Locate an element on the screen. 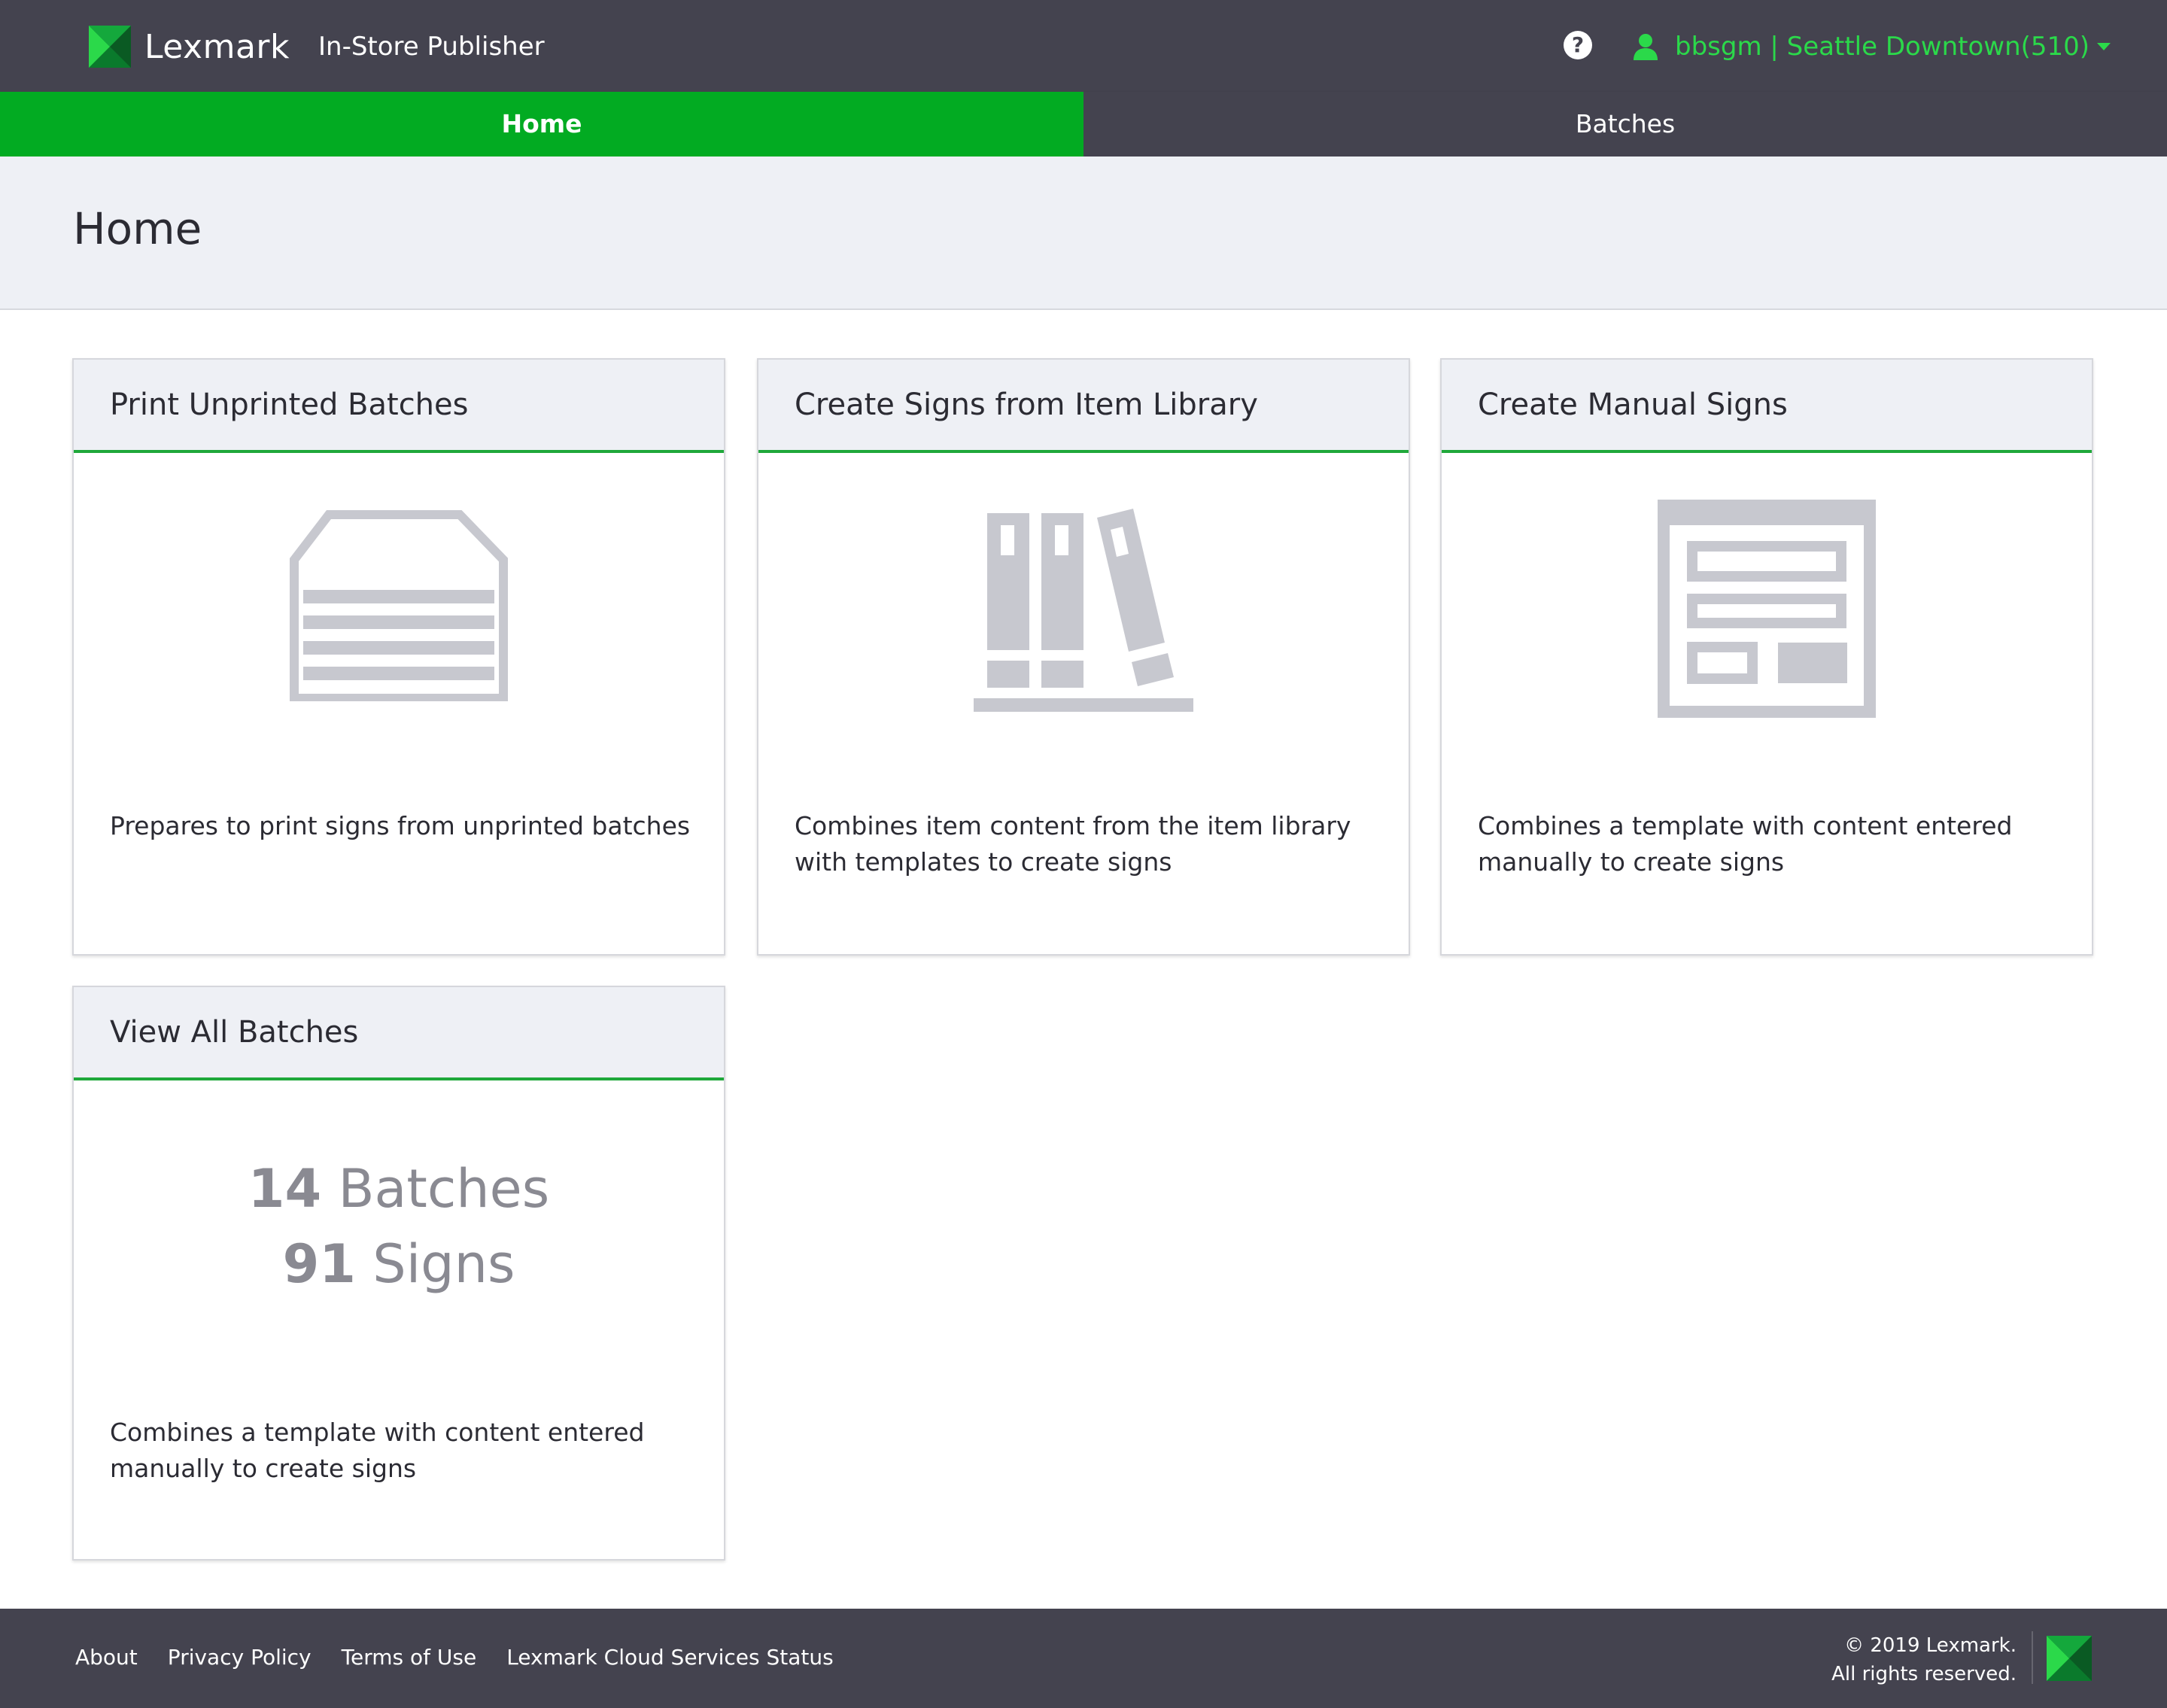 The width and height of the screenshot is (2167, 1708). card-title: Print Unprinted Batches is located at coordinates (399, 406).